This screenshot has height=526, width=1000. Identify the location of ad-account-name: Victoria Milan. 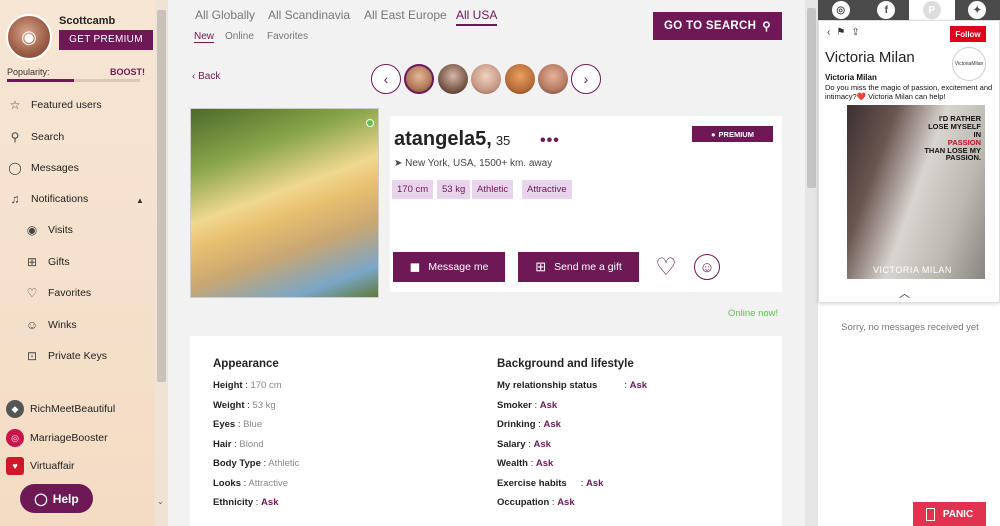
(851, 77).